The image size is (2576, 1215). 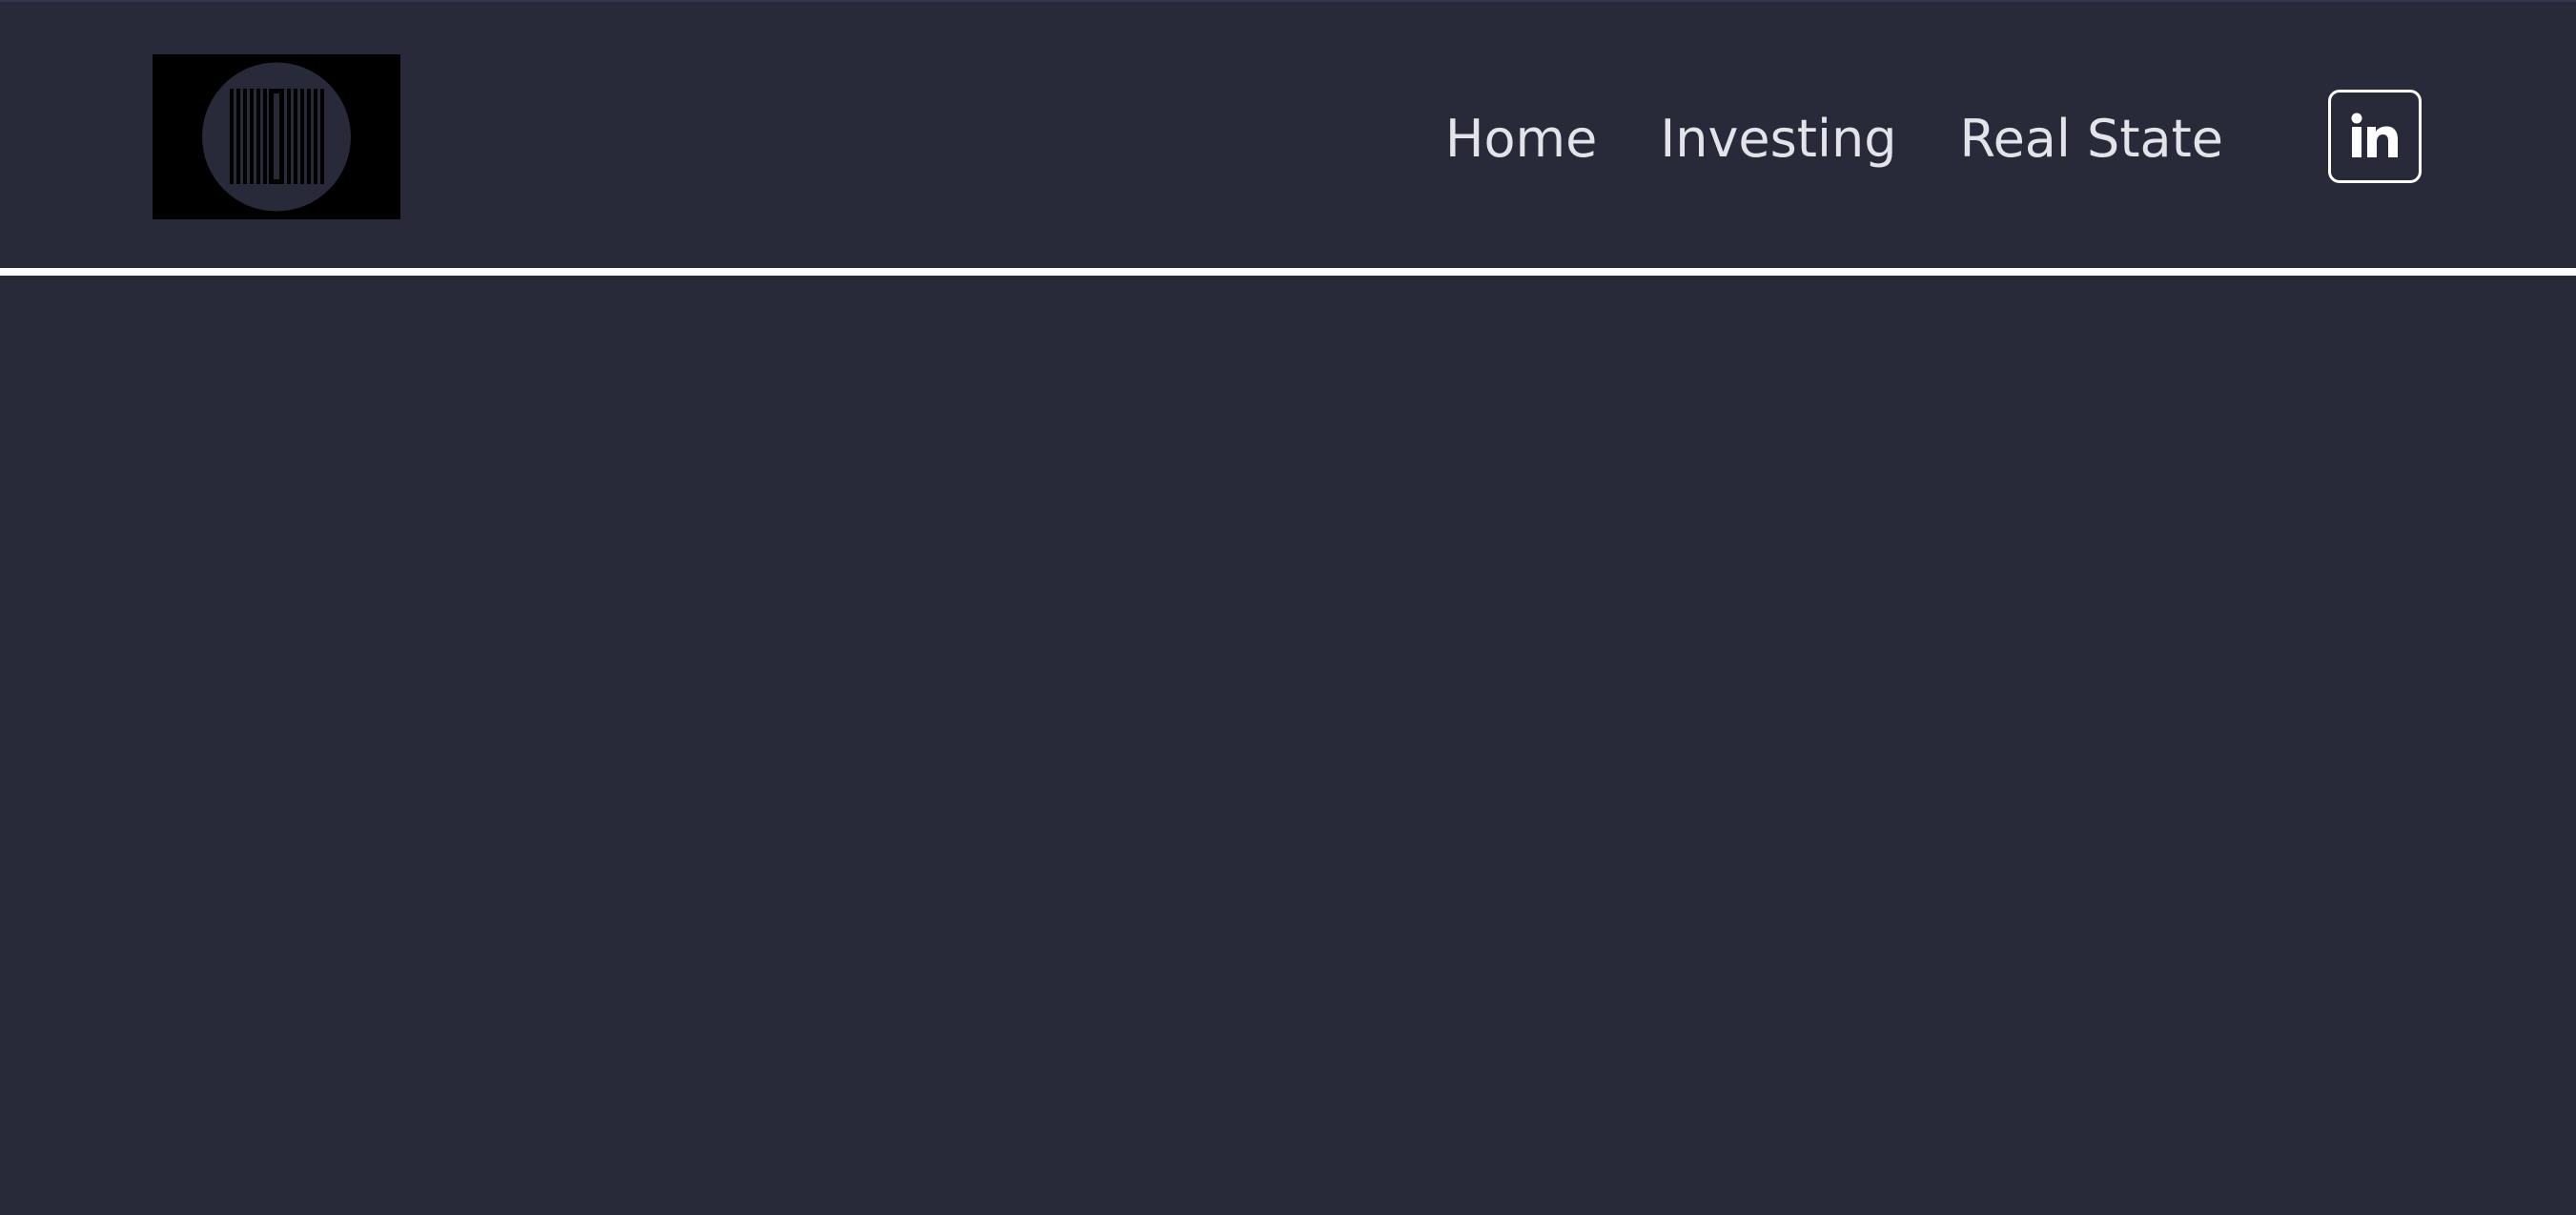 What do you see at coordinates (1521, 139) in the screenshot?
I see `nav-link-home: Home` at bounding box center [1521, 139].